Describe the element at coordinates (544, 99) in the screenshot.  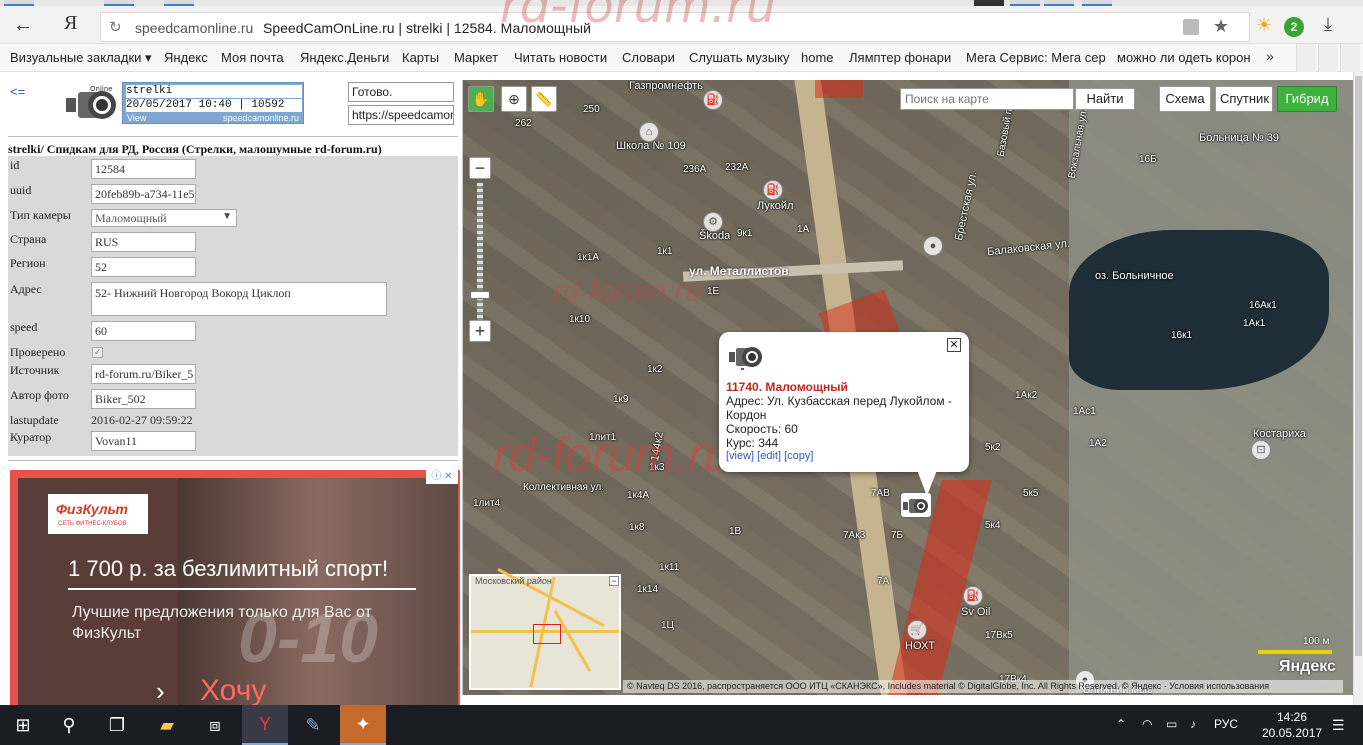
I see `ruler-tool-icon: 📏` at that location.